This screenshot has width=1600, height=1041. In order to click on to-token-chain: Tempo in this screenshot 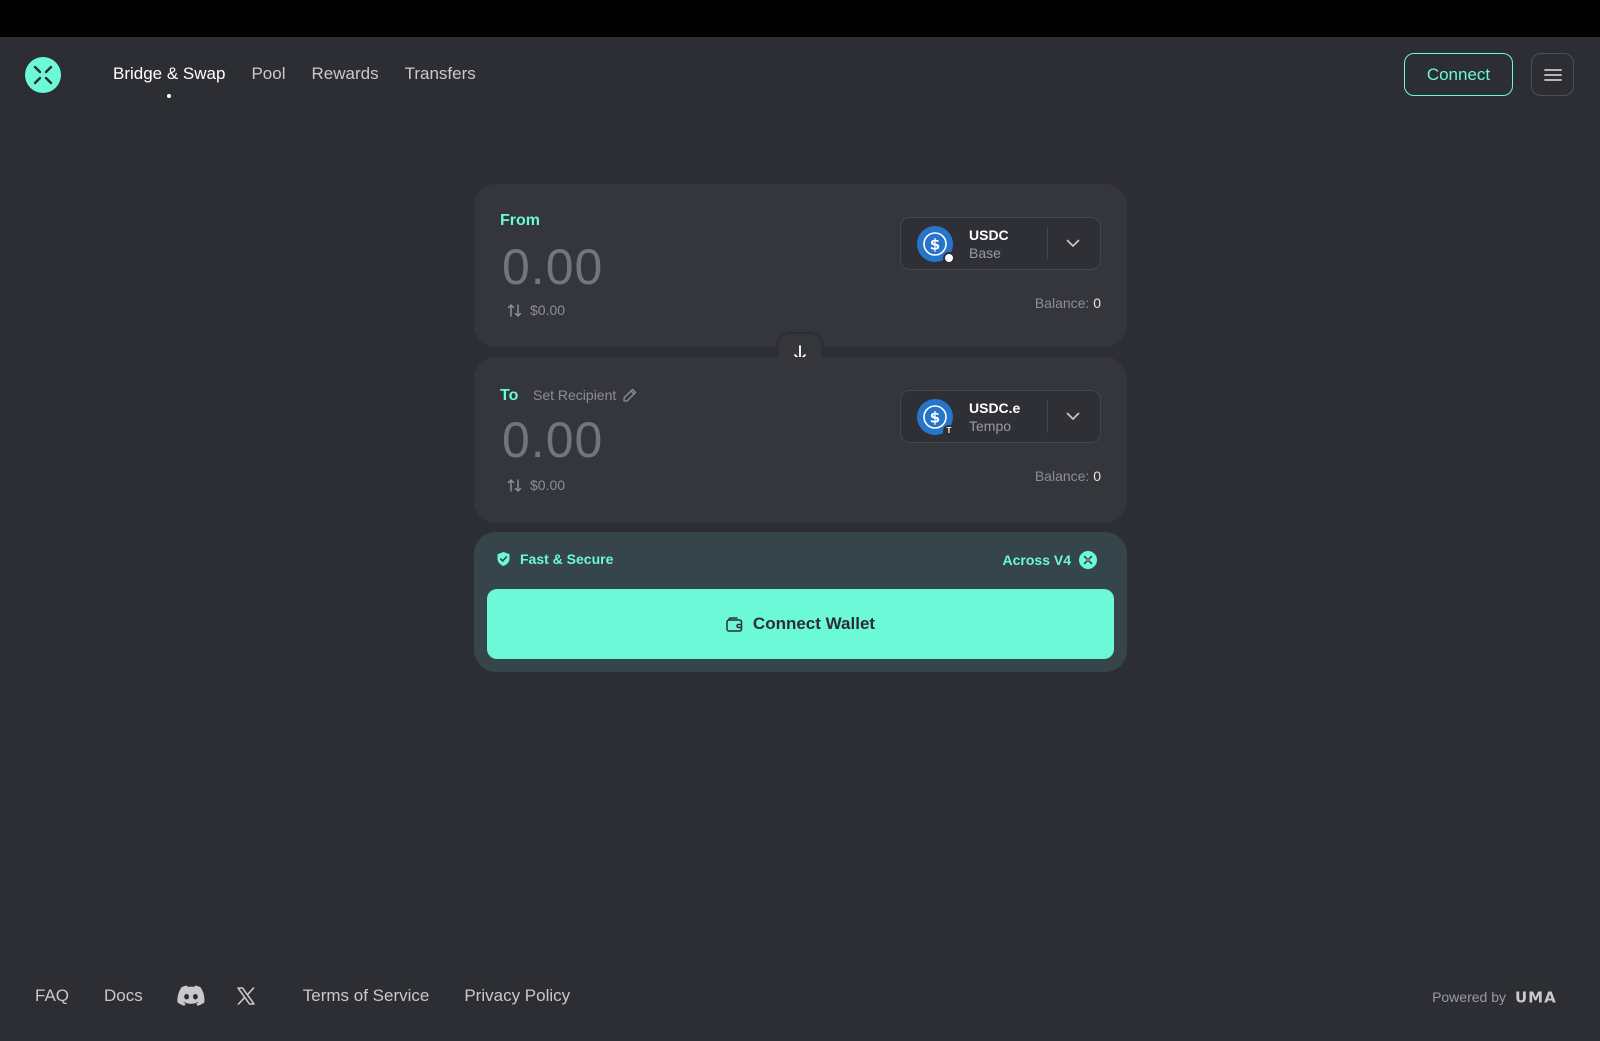, I will do `click(990, 425)`.